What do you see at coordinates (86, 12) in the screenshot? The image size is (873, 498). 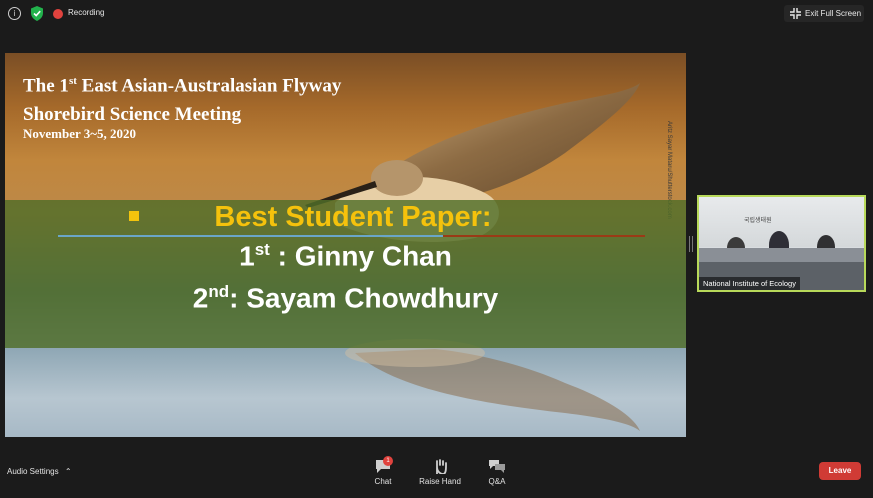 I see `recording-label: Recording` at bounding box center [86, 12].